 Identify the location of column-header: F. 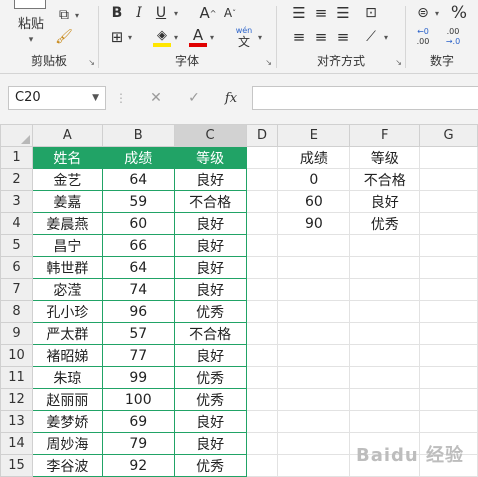
(385, 135).